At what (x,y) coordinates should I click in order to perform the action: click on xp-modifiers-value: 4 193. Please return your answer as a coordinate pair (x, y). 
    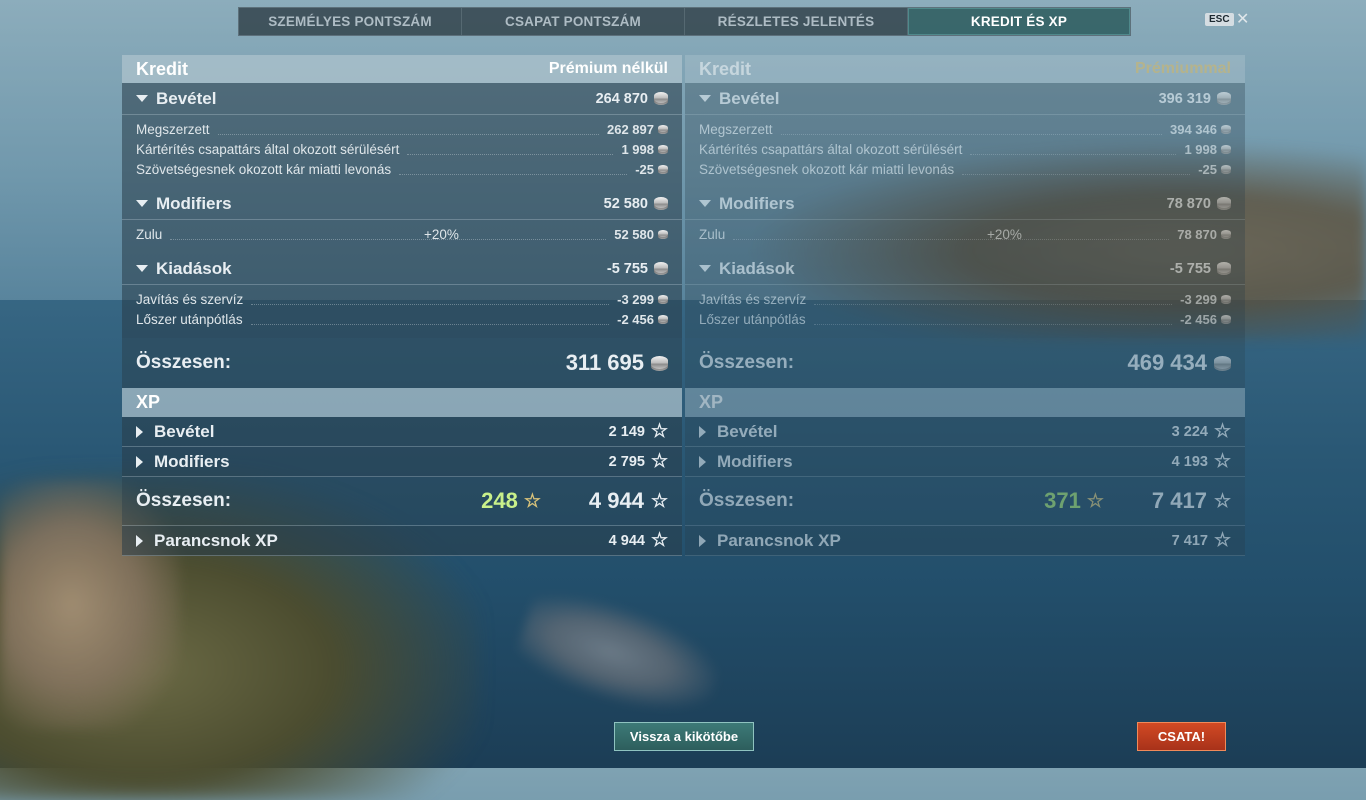
    Looking at the image, I should click on (1189, 461).